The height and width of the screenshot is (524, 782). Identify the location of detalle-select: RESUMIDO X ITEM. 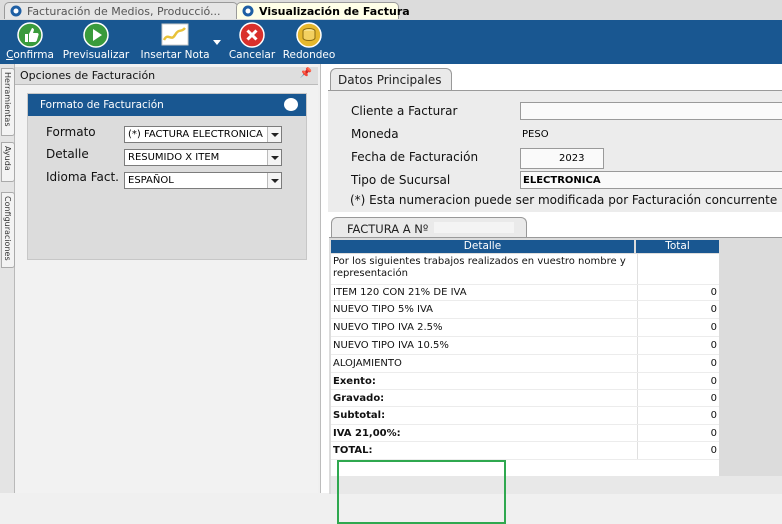
(203, 157).